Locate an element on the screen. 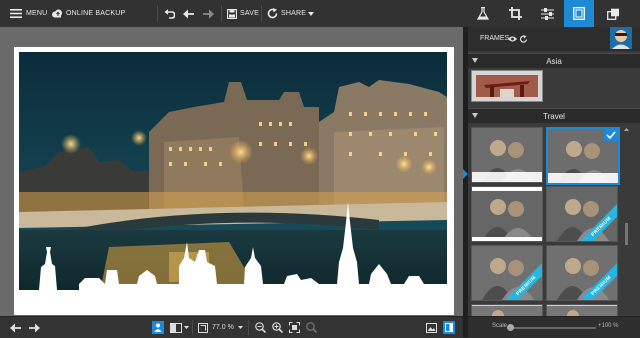 Image resolution: width=640 pixels, height=338 pixels. flask-icon is located at coordinates (483, 13).